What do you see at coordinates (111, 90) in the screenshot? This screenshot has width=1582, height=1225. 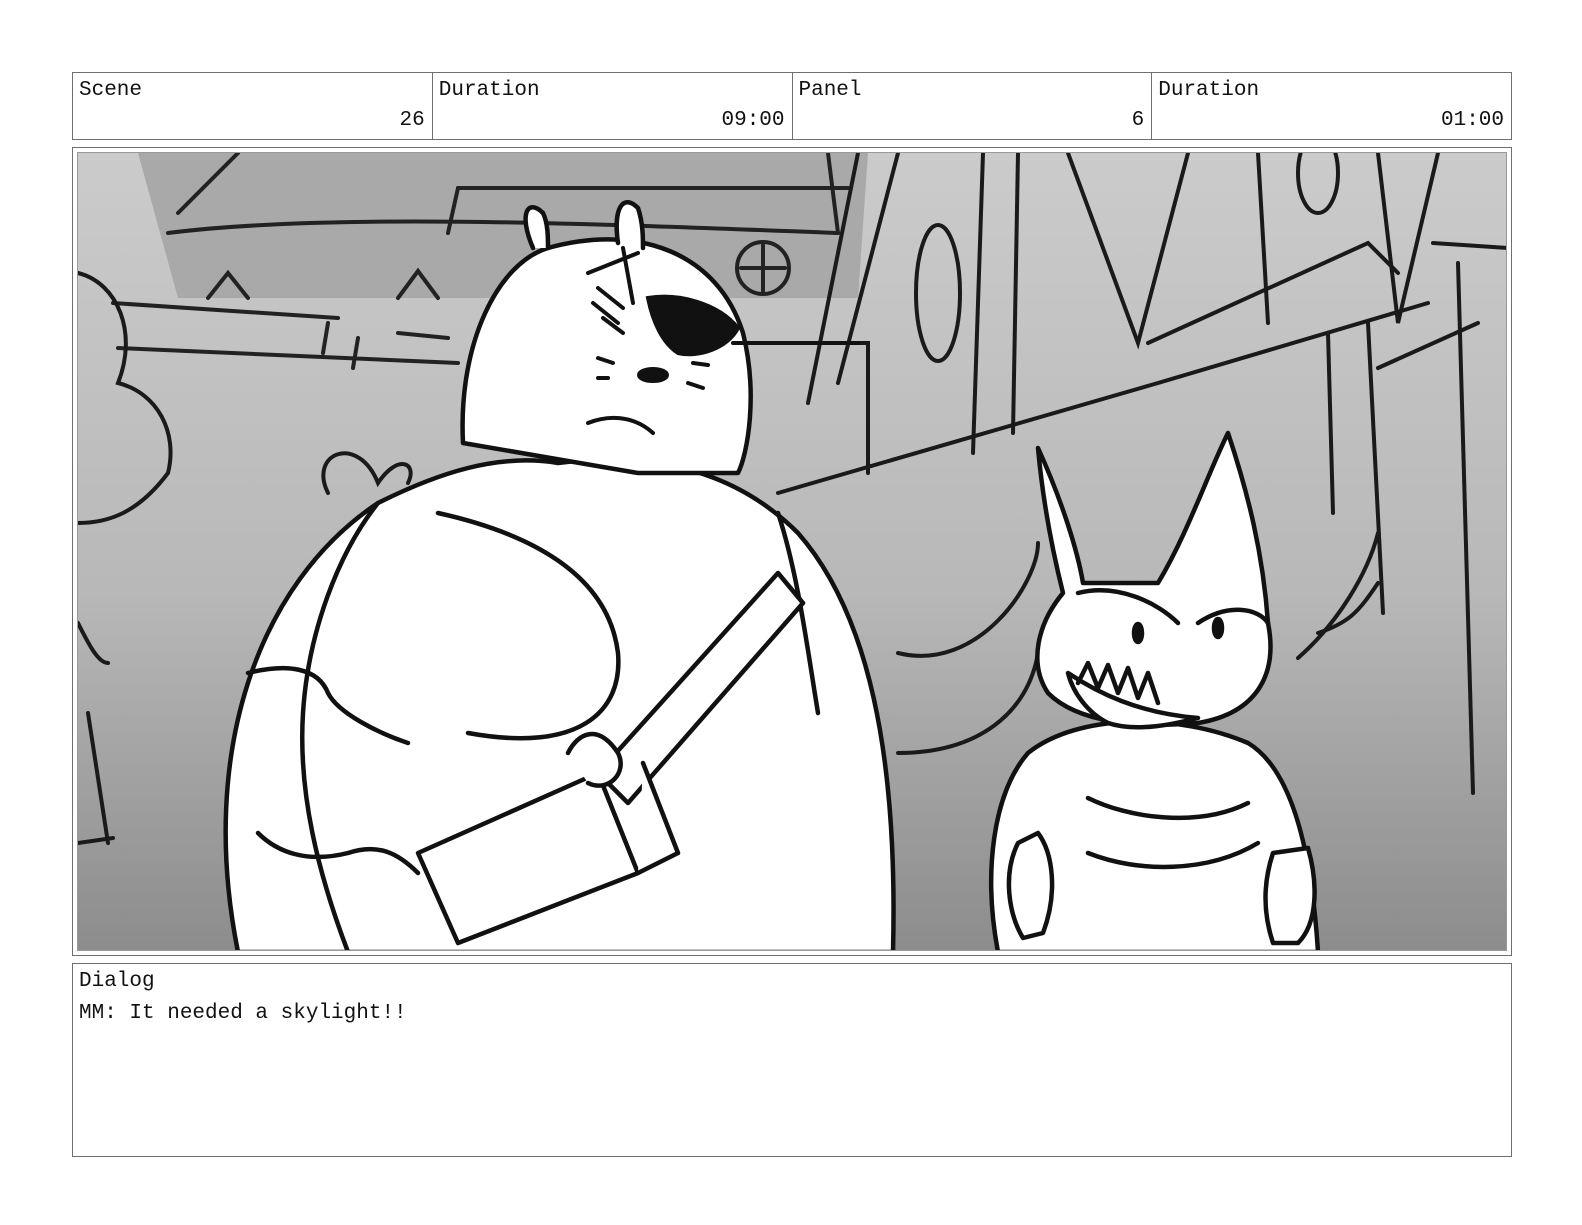 I see `scene-label: Scene` at bounding box center [111, 90].